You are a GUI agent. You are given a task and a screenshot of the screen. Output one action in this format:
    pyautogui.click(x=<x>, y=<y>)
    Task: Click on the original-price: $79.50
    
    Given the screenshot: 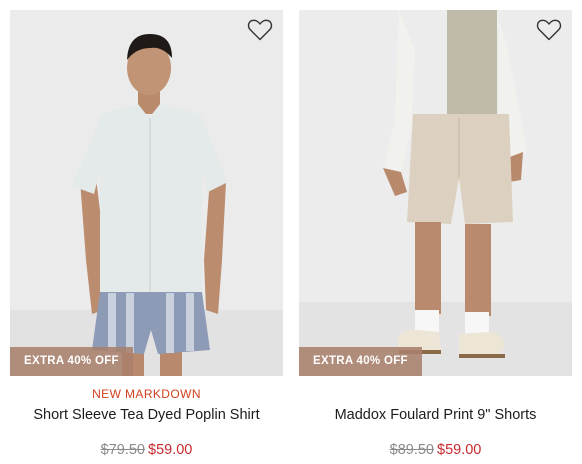 What is the action you would take?
    pyautogui.click(x=122, y=450)
    